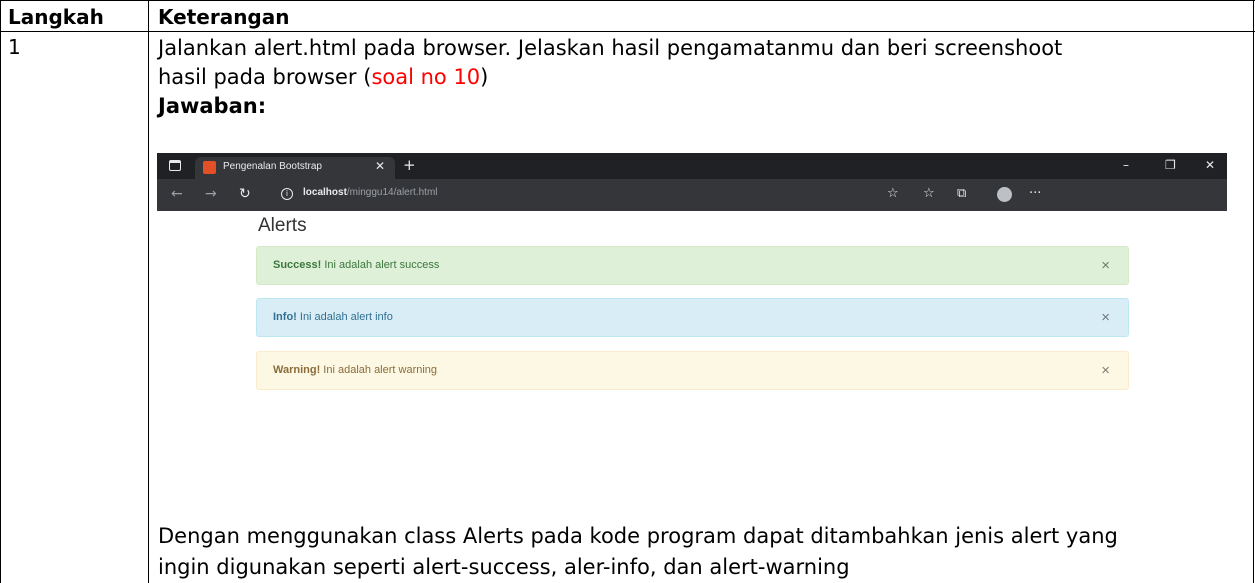 This screenshot has width=1255, height=583. Describe the element at coordinates (1035, 194) in the screenshot. I see `more-icon: ···` at that location.